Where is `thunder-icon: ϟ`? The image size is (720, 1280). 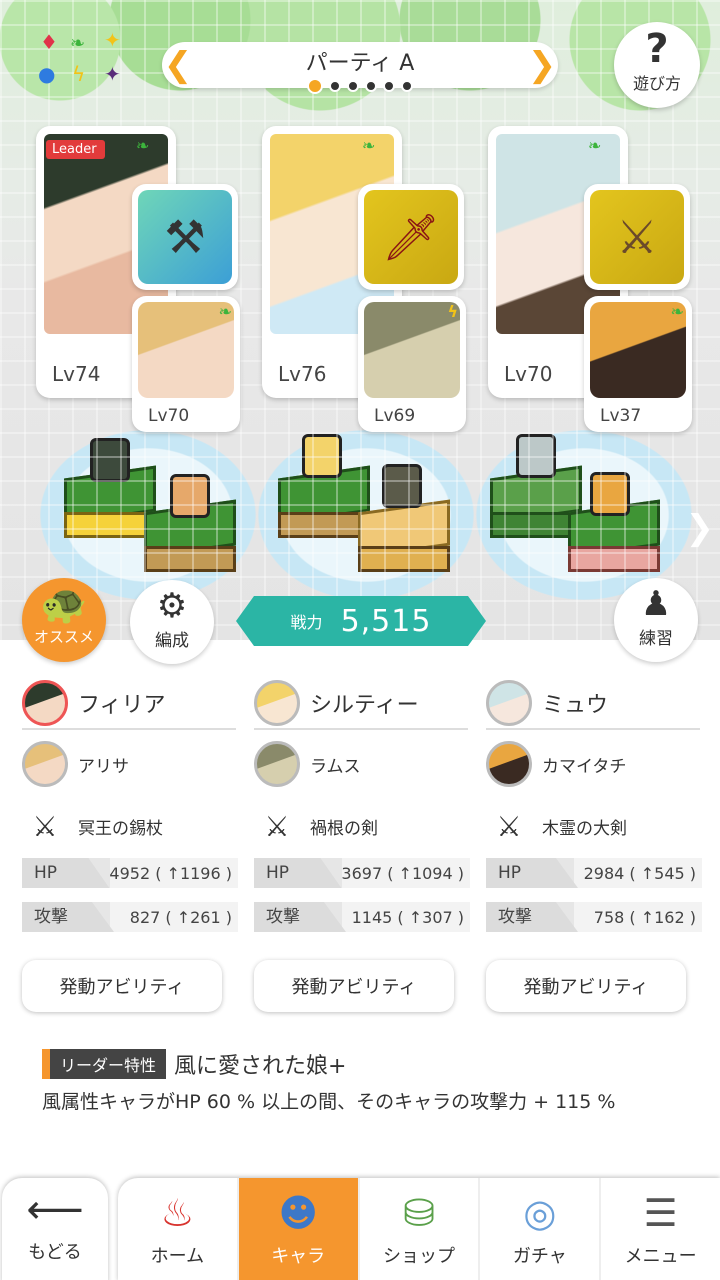
thunder-icon: ϟ is located at coordinates (79, 74).